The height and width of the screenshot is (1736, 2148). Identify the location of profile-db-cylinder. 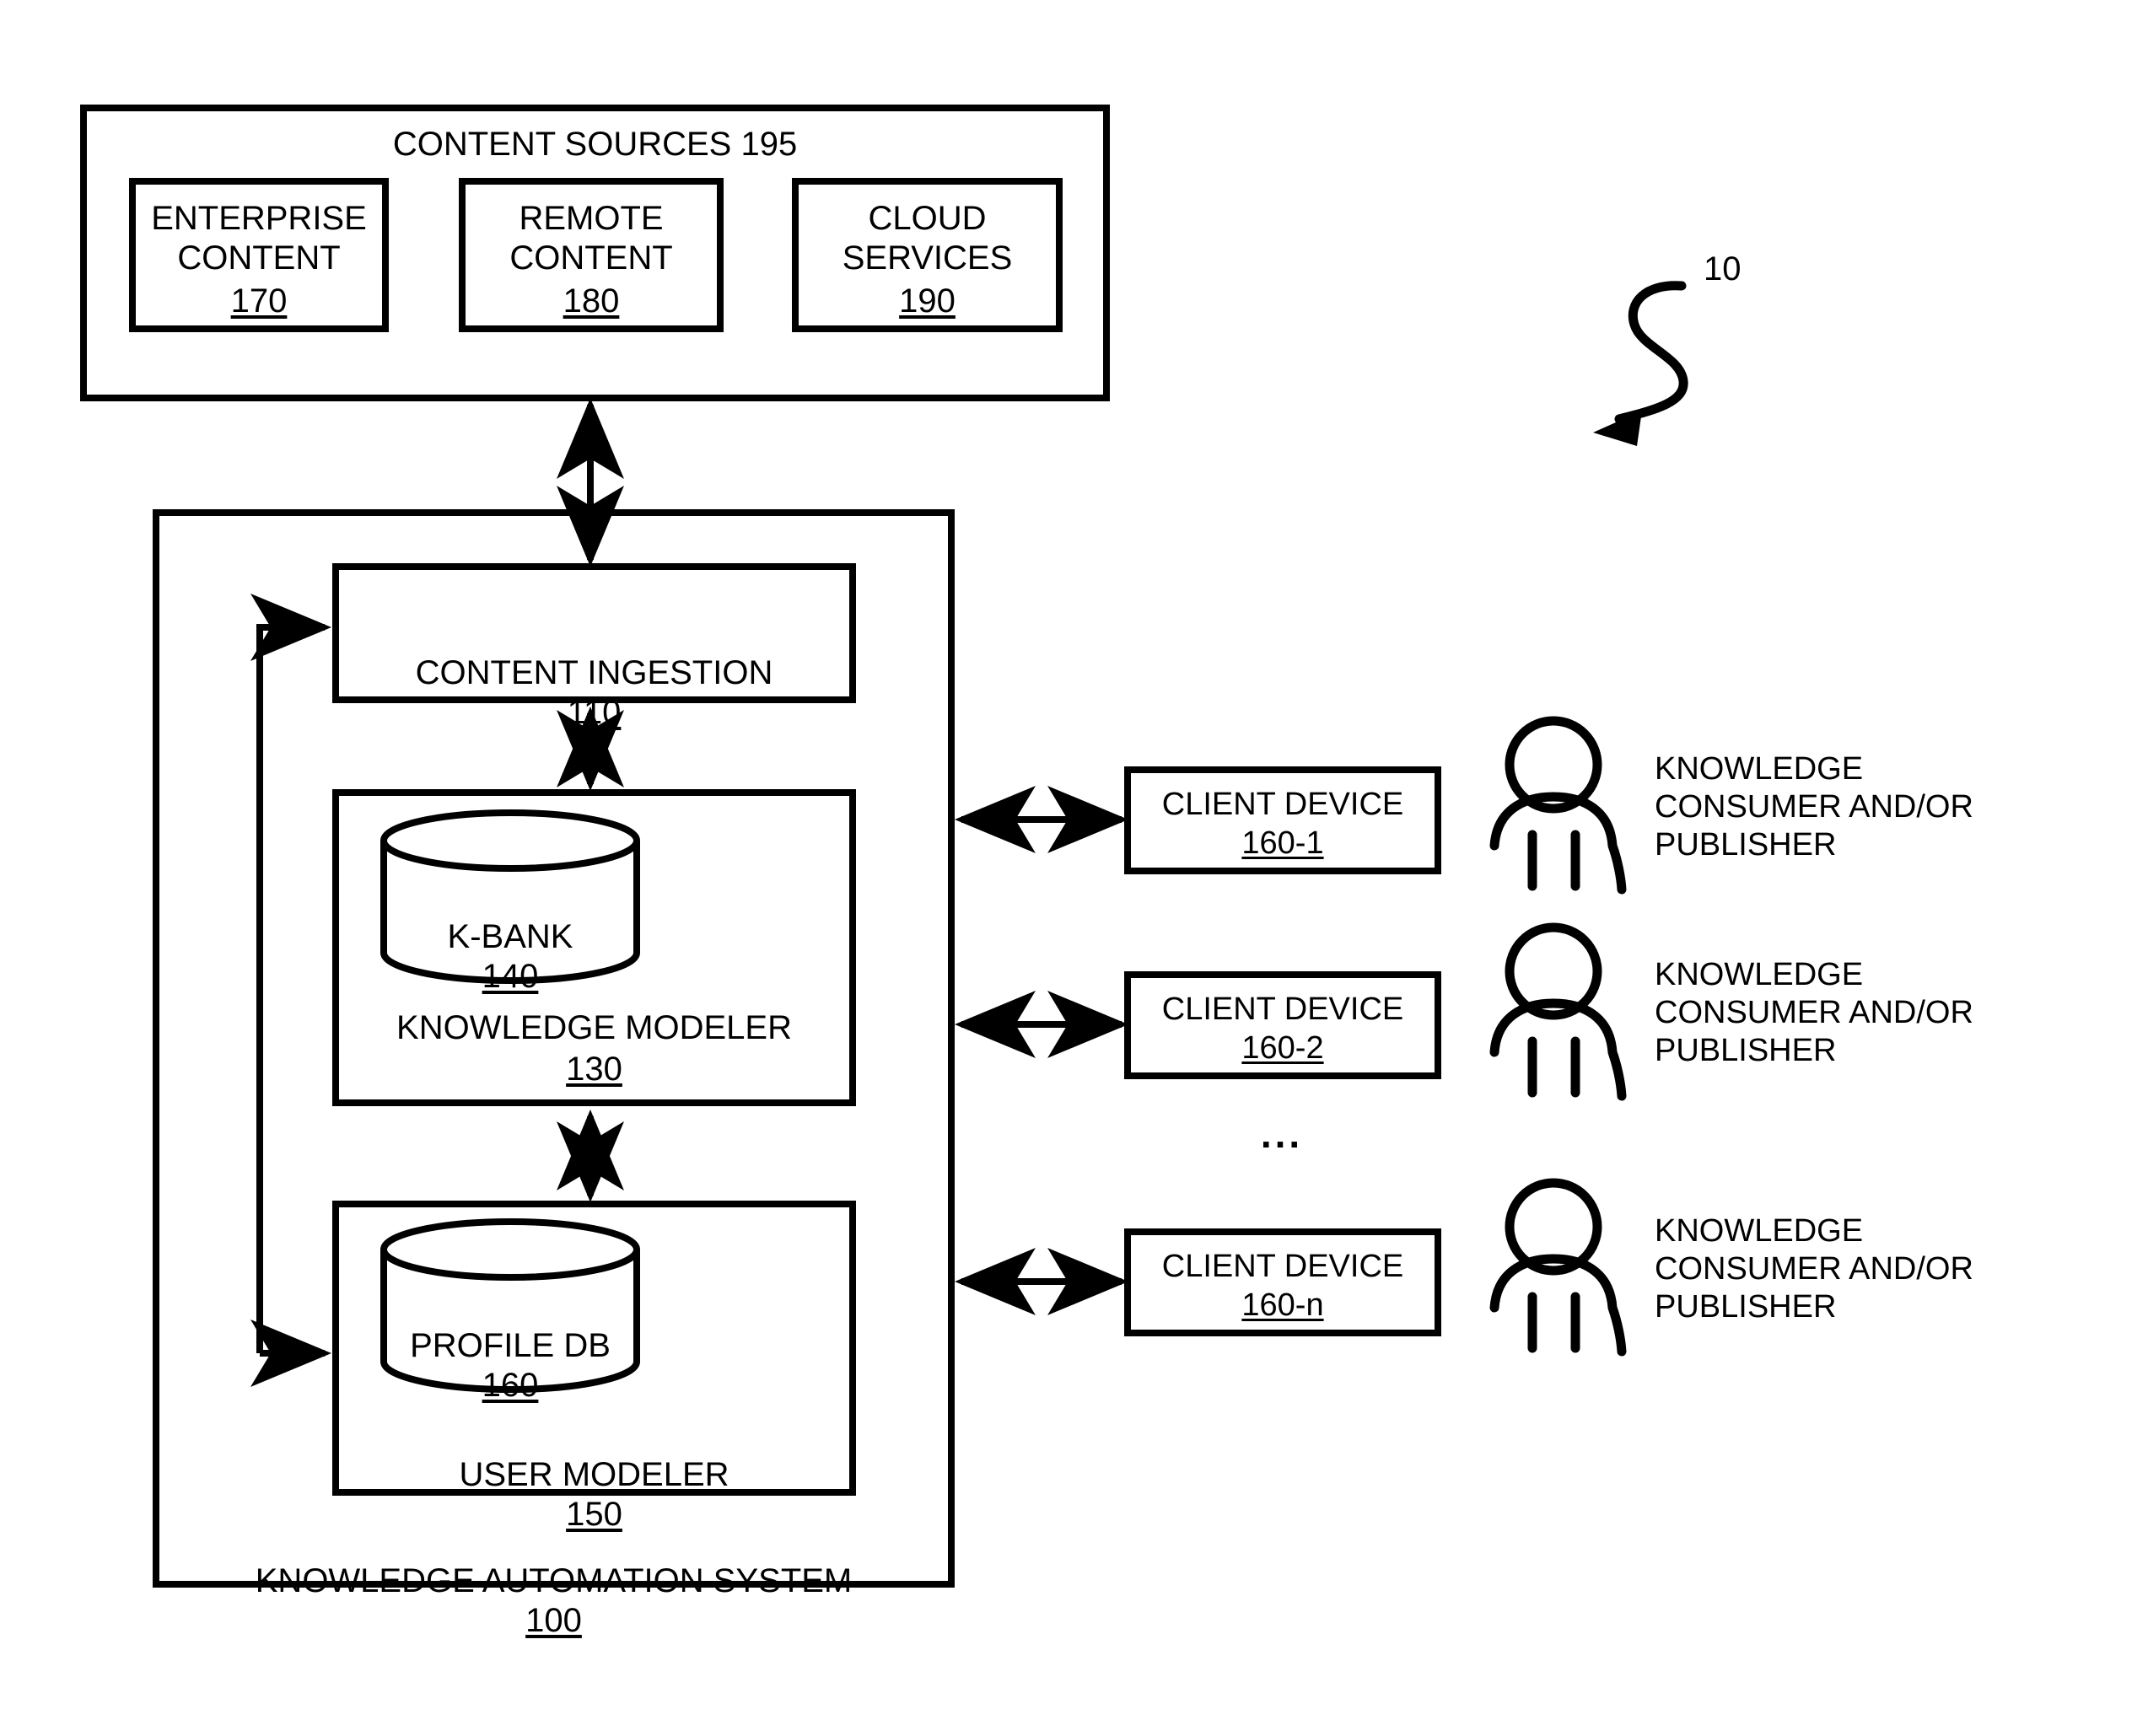
(510, 1305).